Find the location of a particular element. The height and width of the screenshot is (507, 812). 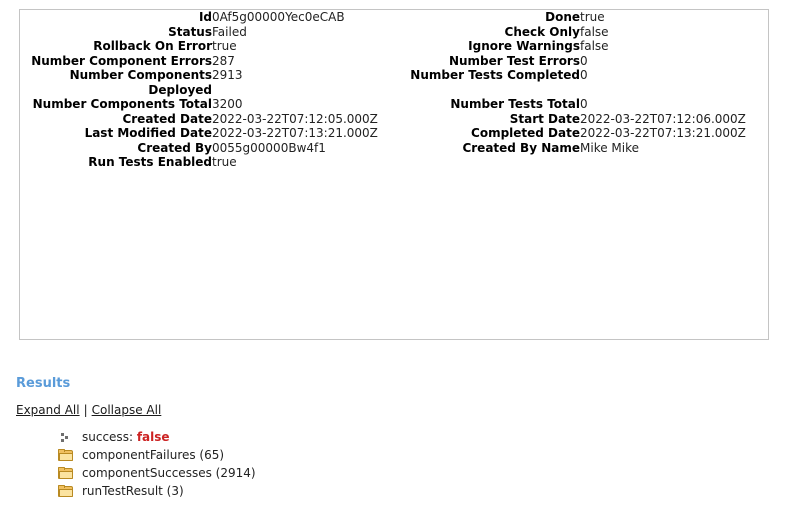

tree-node-key: componentSuccesses (2914) is located at coordinates (169, 473).